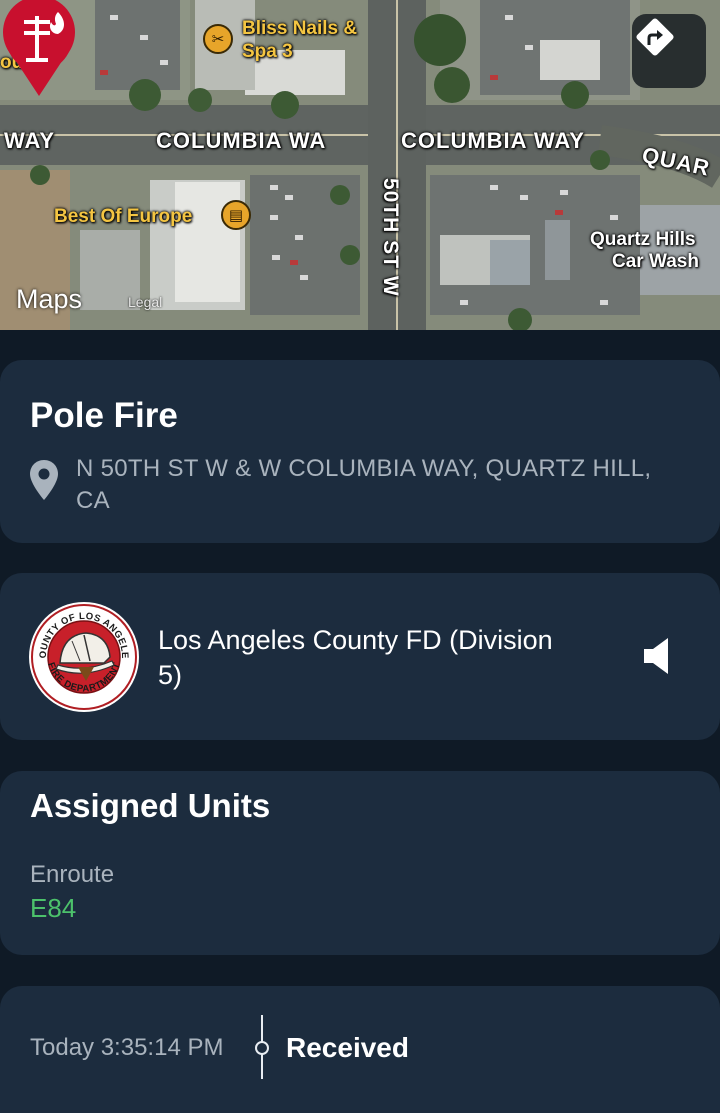 This screenshot has width=720, height=1113. Describe the element at coordinates (49, 299) in the screenshot. I see `apple-maps-brand: Maps` at that location.